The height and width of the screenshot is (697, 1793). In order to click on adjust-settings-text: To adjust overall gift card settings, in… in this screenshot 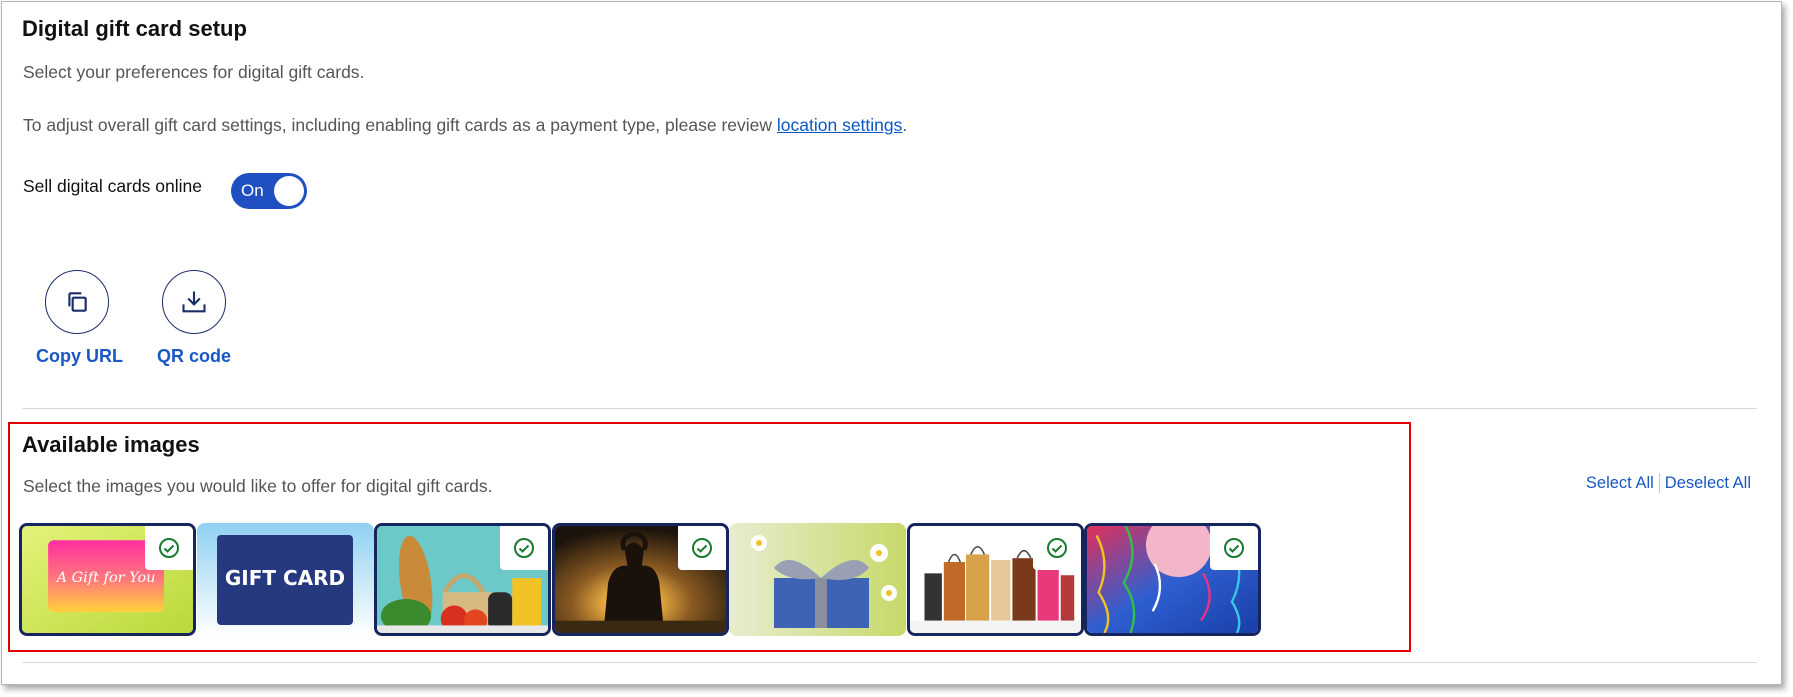, I will do `click(465, 125)`.